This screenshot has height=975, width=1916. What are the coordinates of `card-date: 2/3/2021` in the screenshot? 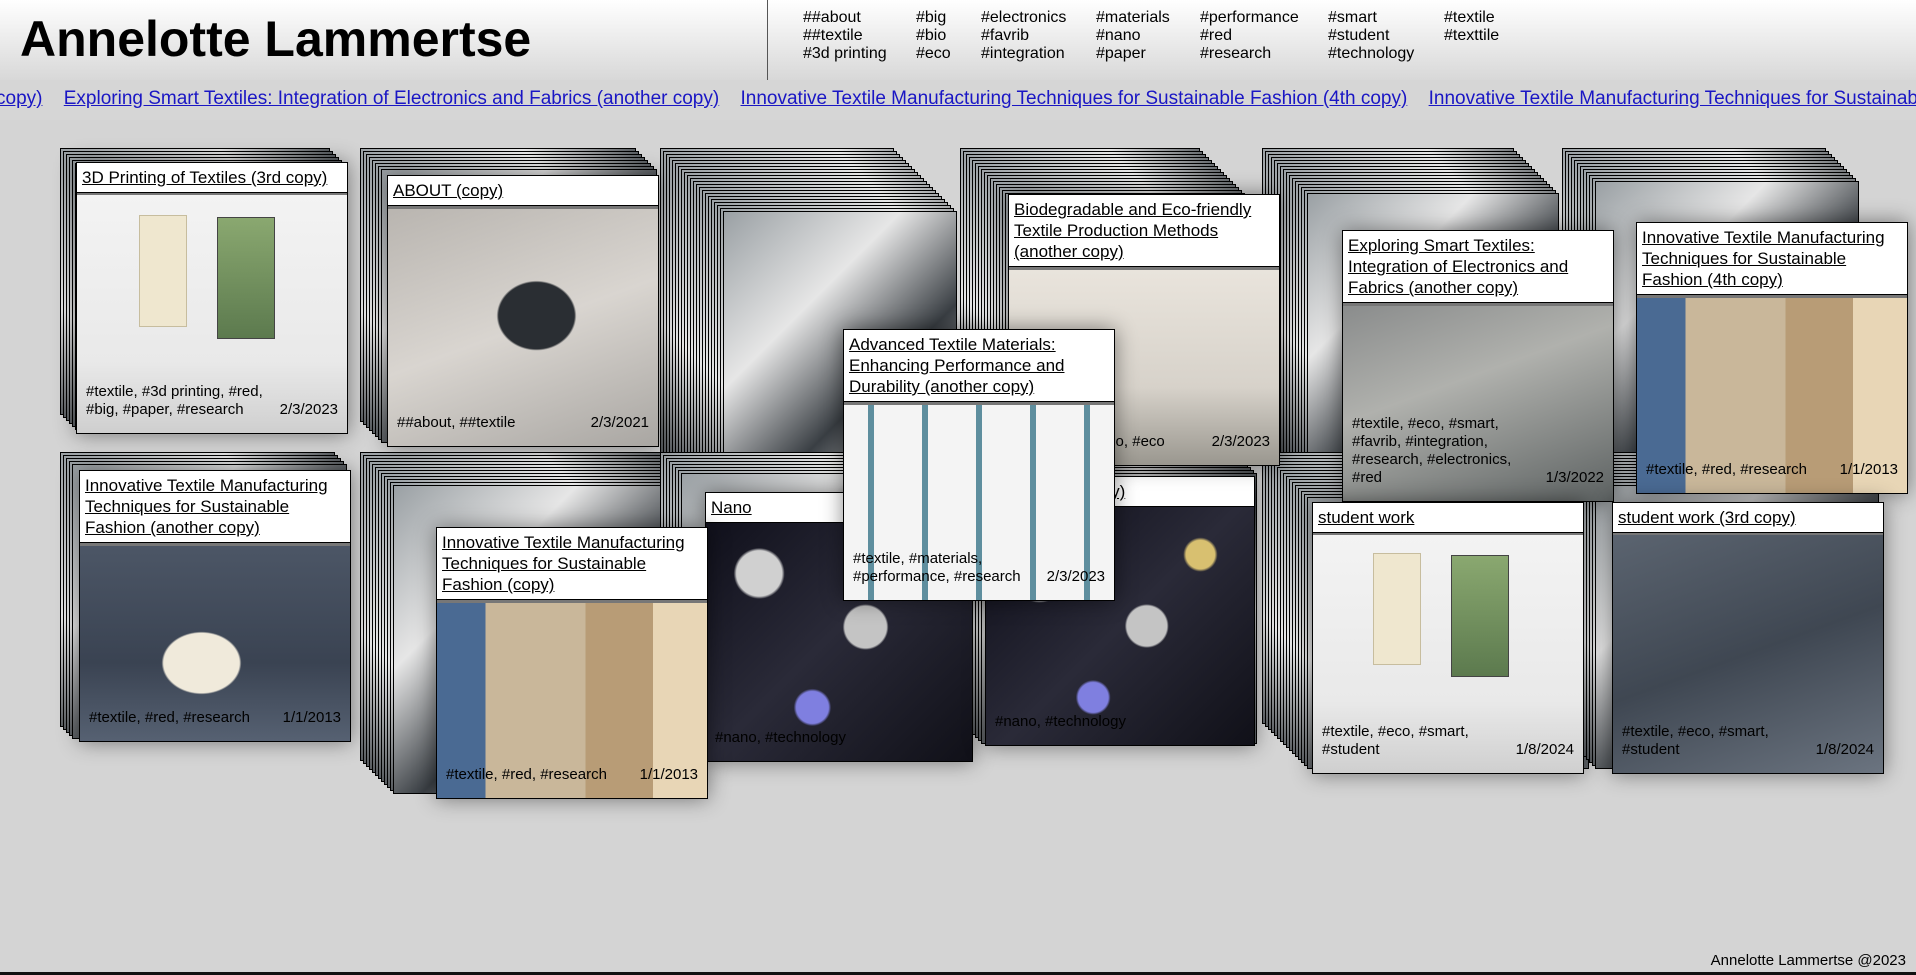 It's located at (619, 422).